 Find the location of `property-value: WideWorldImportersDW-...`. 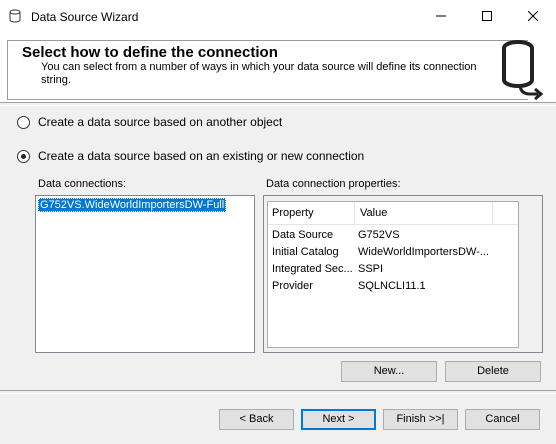

property-value: WideWorldImportersDW-... is located at coordinates (423, 252).